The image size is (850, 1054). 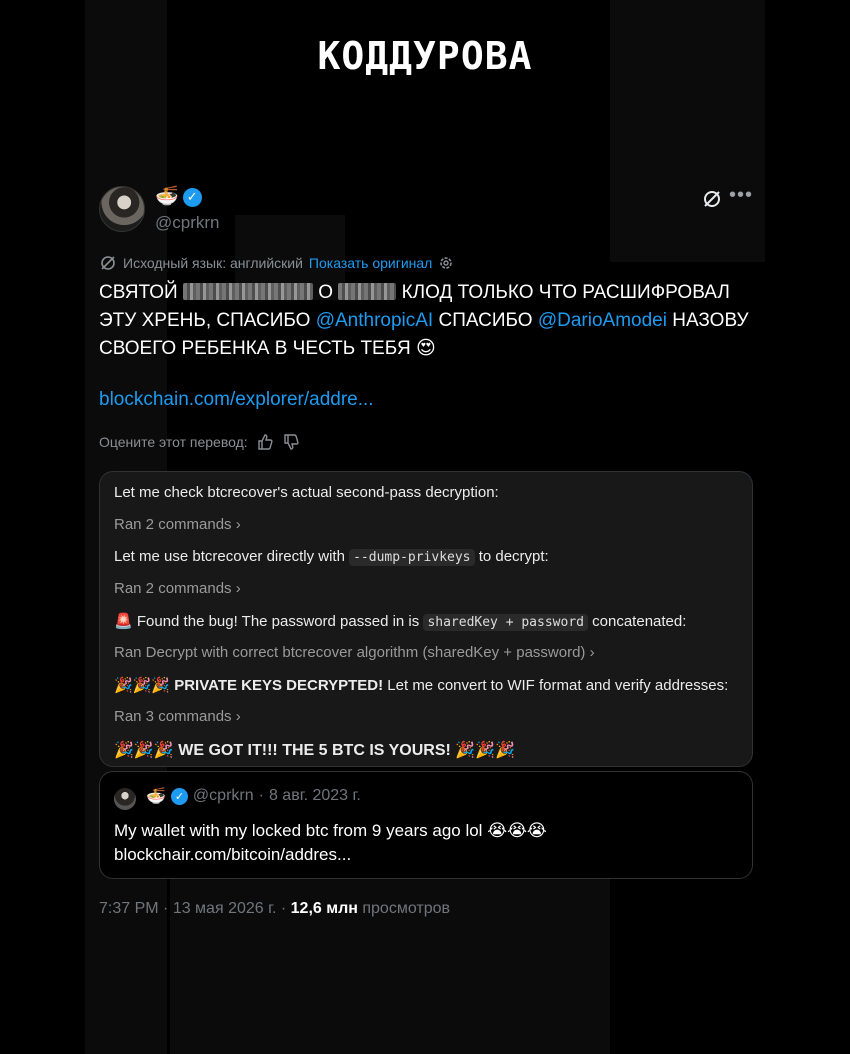 I want to click on crying-emoji: 😭😭😭, so click(x=517, y=830).